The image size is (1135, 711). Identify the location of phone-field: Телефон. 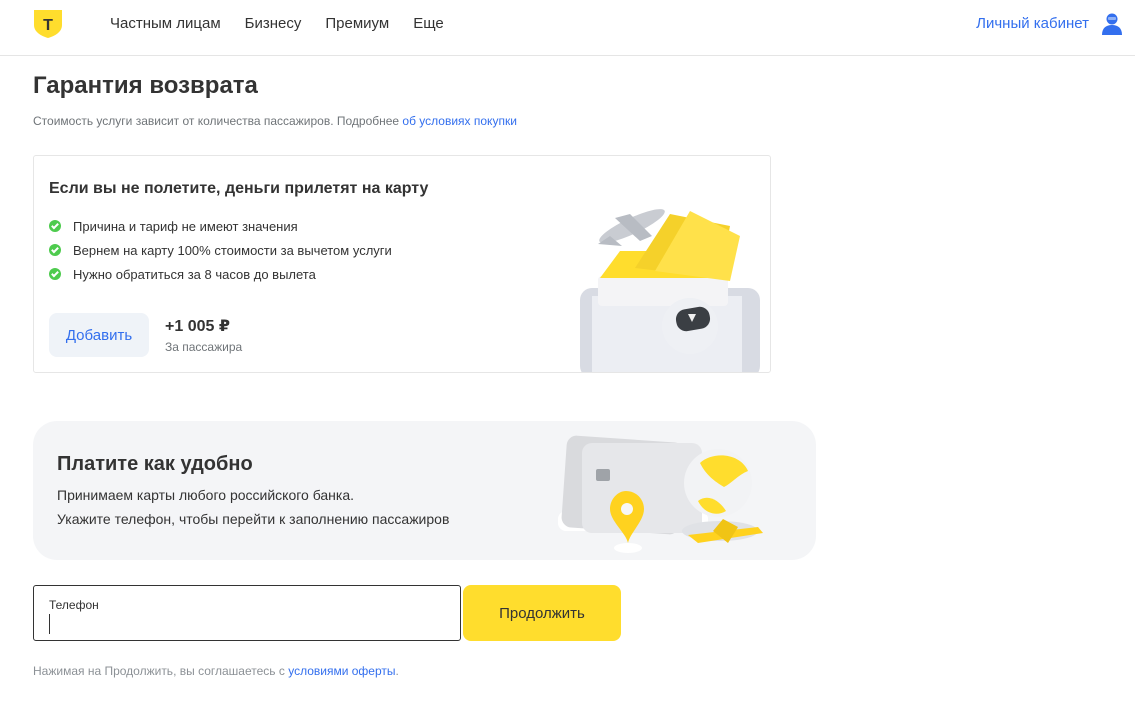
(247, 613).